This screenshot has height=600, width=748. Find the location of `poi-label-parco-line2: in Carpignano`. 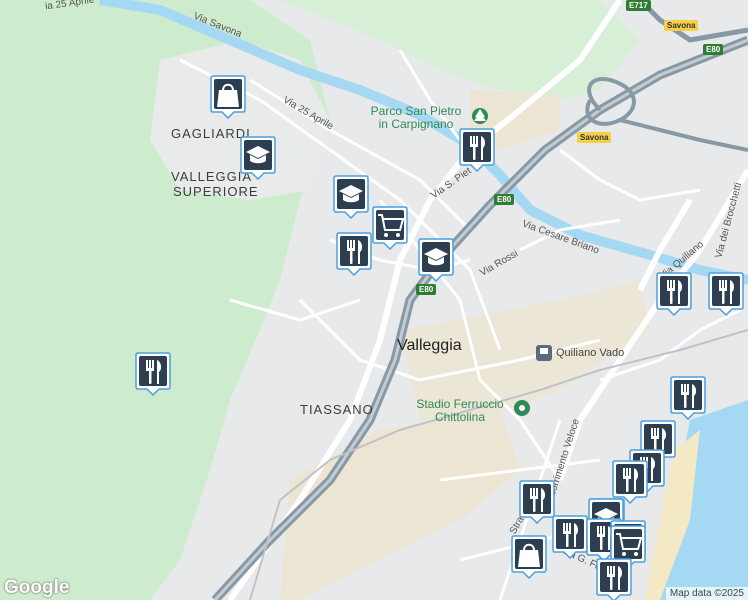

poi-label-parco-line2: in Carpignano is located at coordinates (416, 124).